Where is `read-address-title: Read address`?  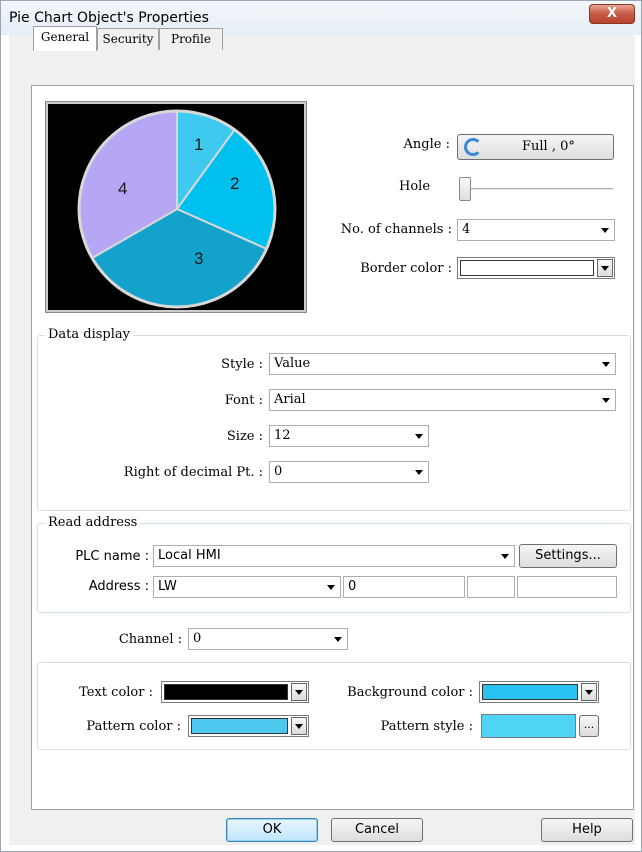 read-address-title: Read address is located at coordinates (93, 522).